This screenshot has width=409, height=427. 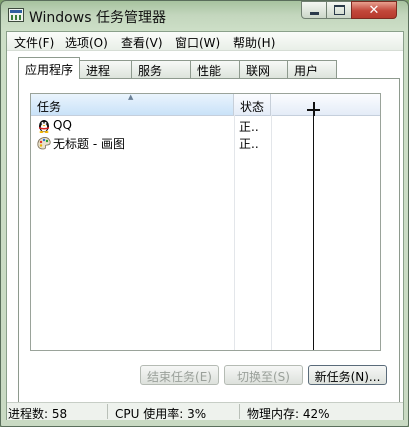 What do you see at coordinates (288, 414) in the screenshot?
I see `status-memory: 物理内存: 42%` at bounding box center [288, 414].